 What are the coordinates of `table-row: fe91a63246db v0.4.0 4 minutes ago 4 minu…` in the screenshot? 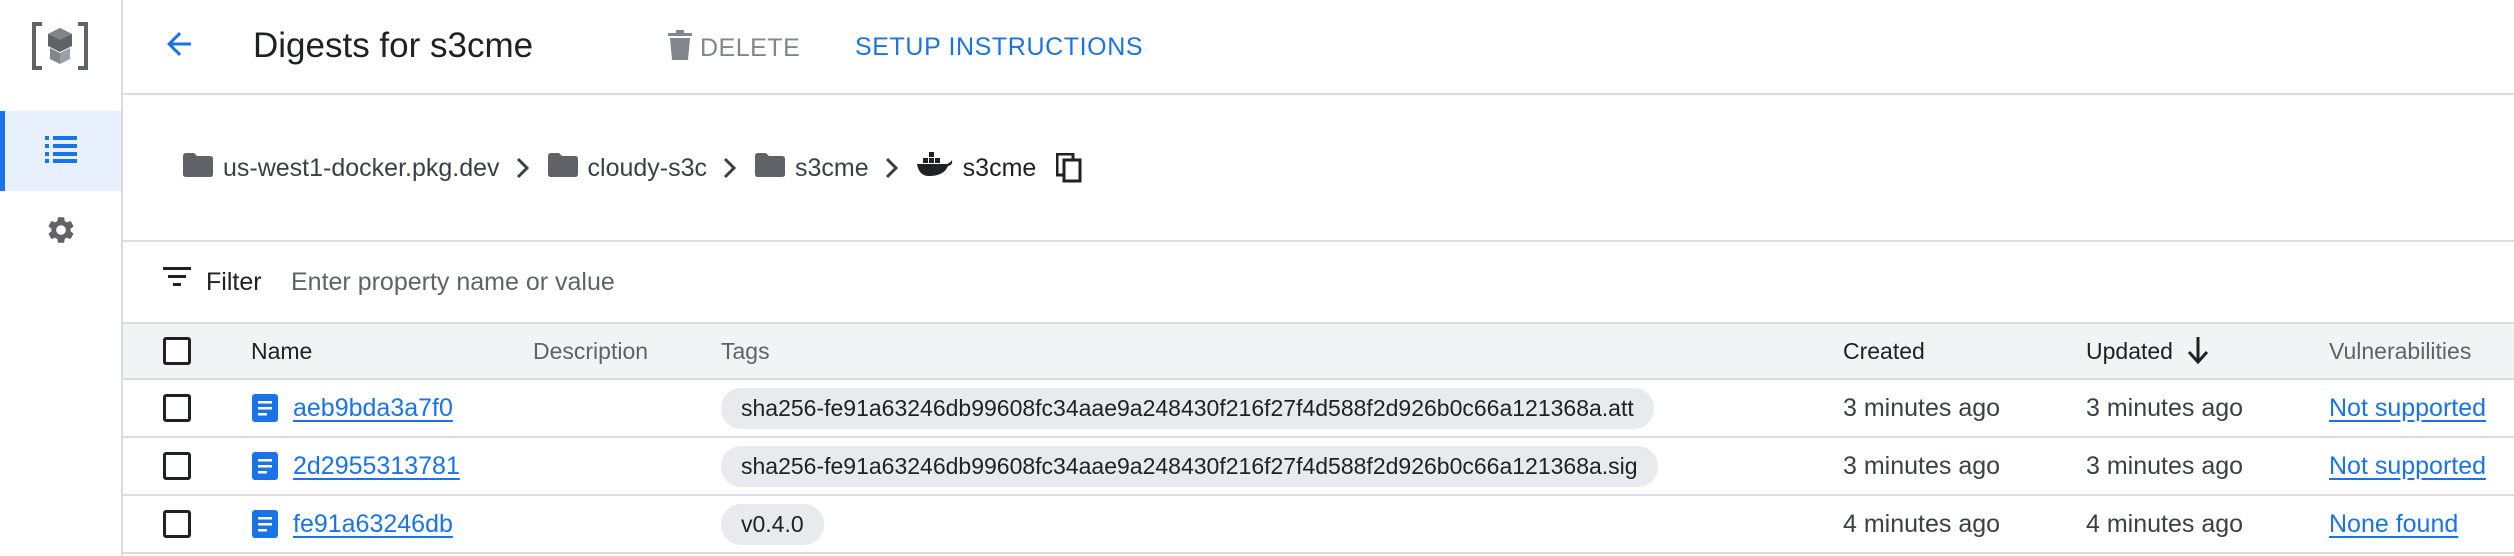 It's located at (1318, 525).